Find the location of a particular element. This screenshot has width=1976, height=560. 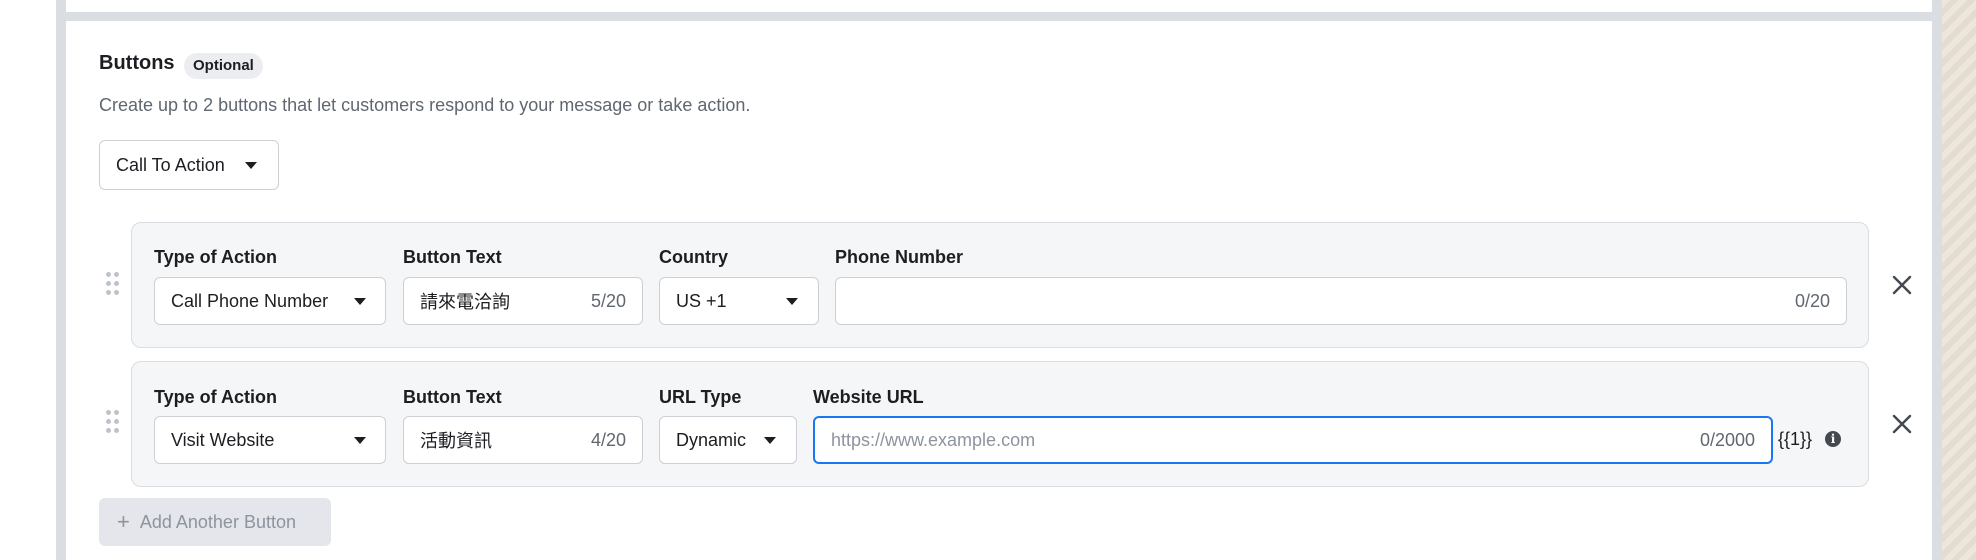

optional-badge: Optional is located at coordinates (223, 66).